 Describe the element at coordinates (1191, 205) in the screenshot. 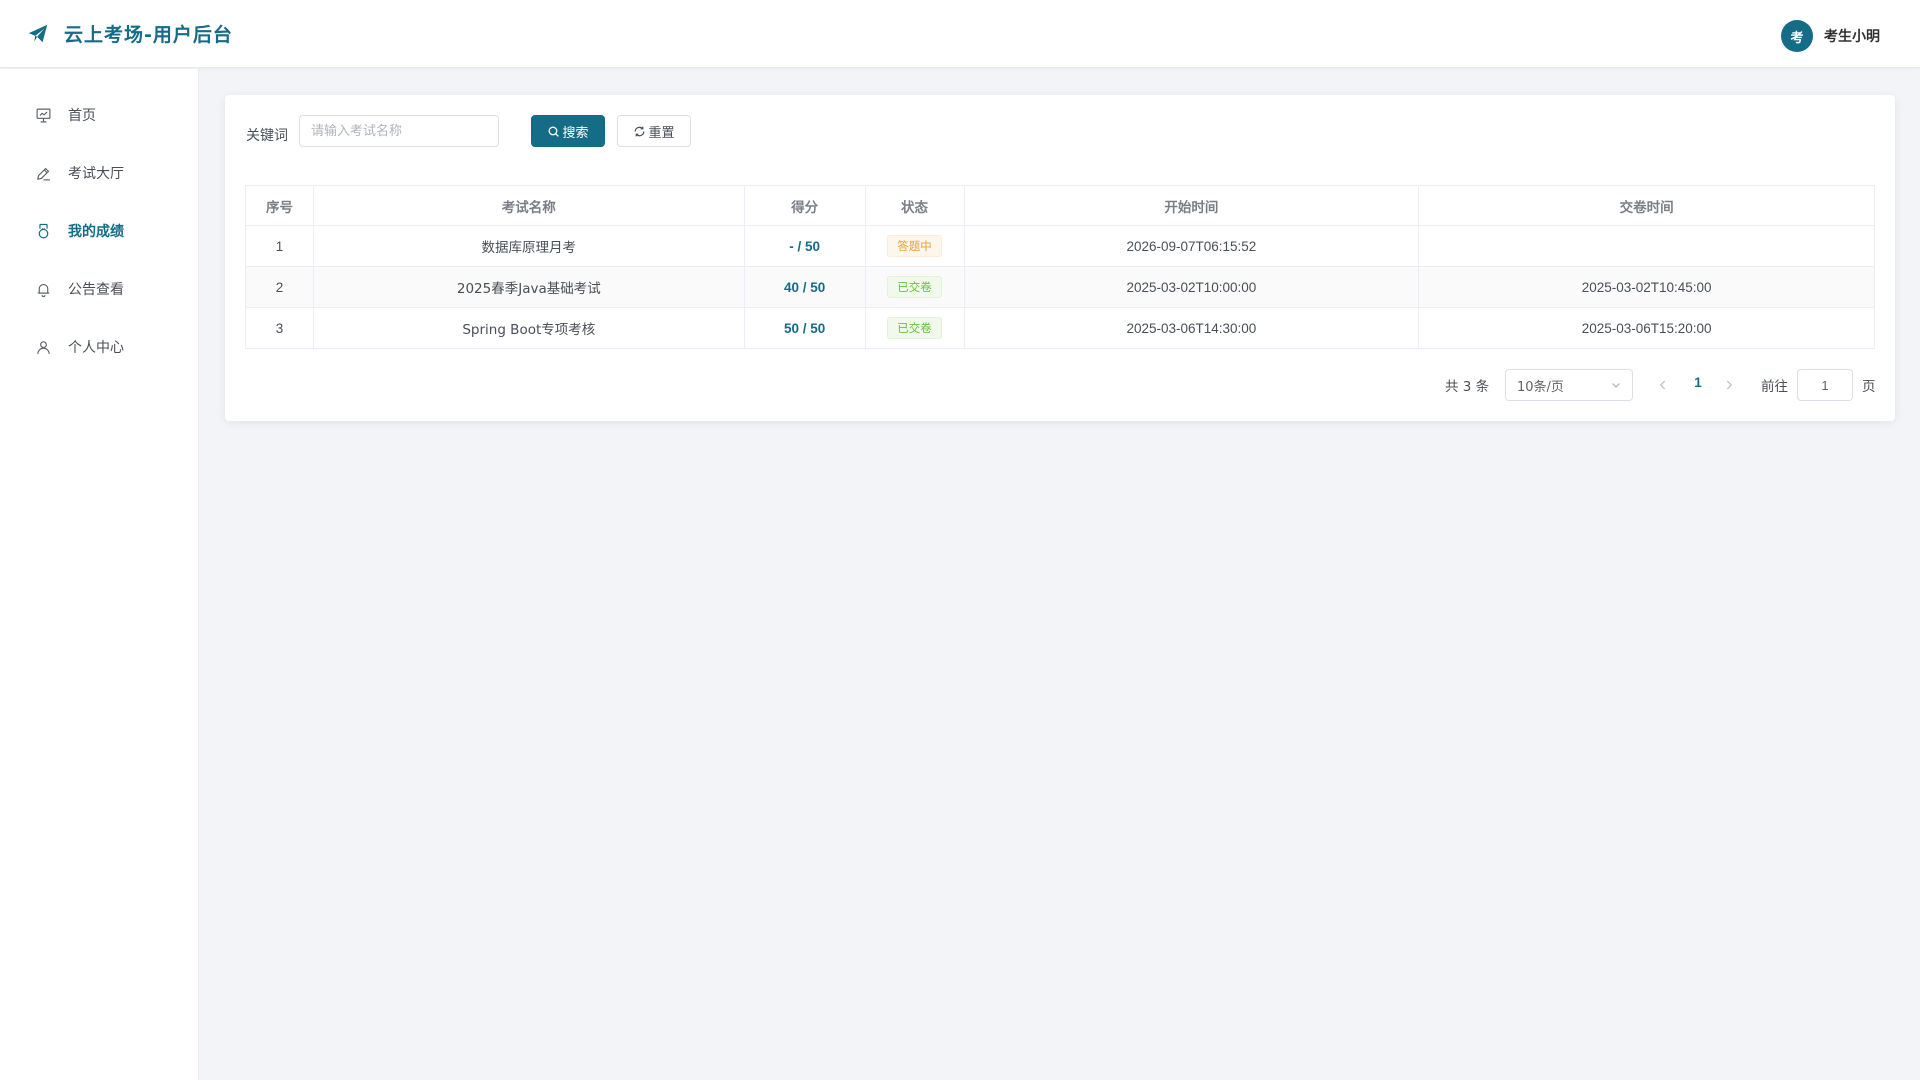

I see `column-header-start-time: 开始时间` at that location.